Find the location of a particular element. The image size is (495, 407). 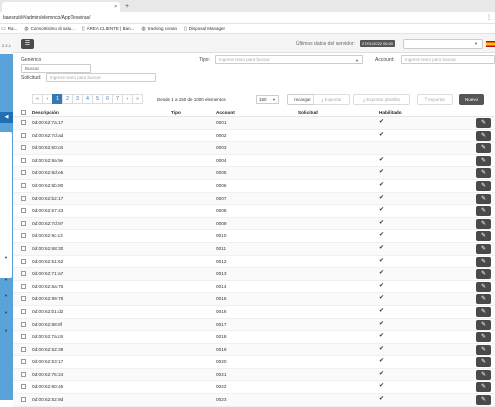

page-size-select: 150 ▼ is located at coordinates (267, 99).